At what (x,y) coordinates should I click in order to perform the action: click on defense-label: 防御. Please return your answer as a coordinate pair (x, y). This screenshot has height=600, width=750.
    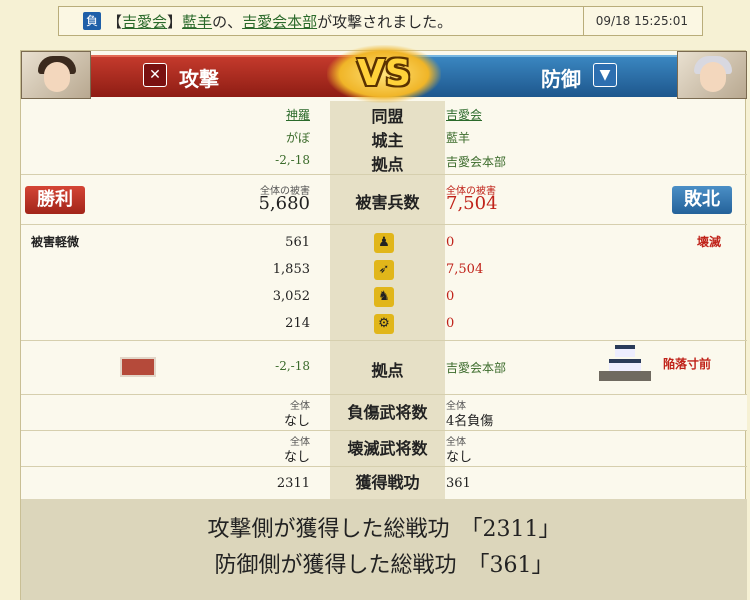
    Looking at the image, I should click on (561, 79).